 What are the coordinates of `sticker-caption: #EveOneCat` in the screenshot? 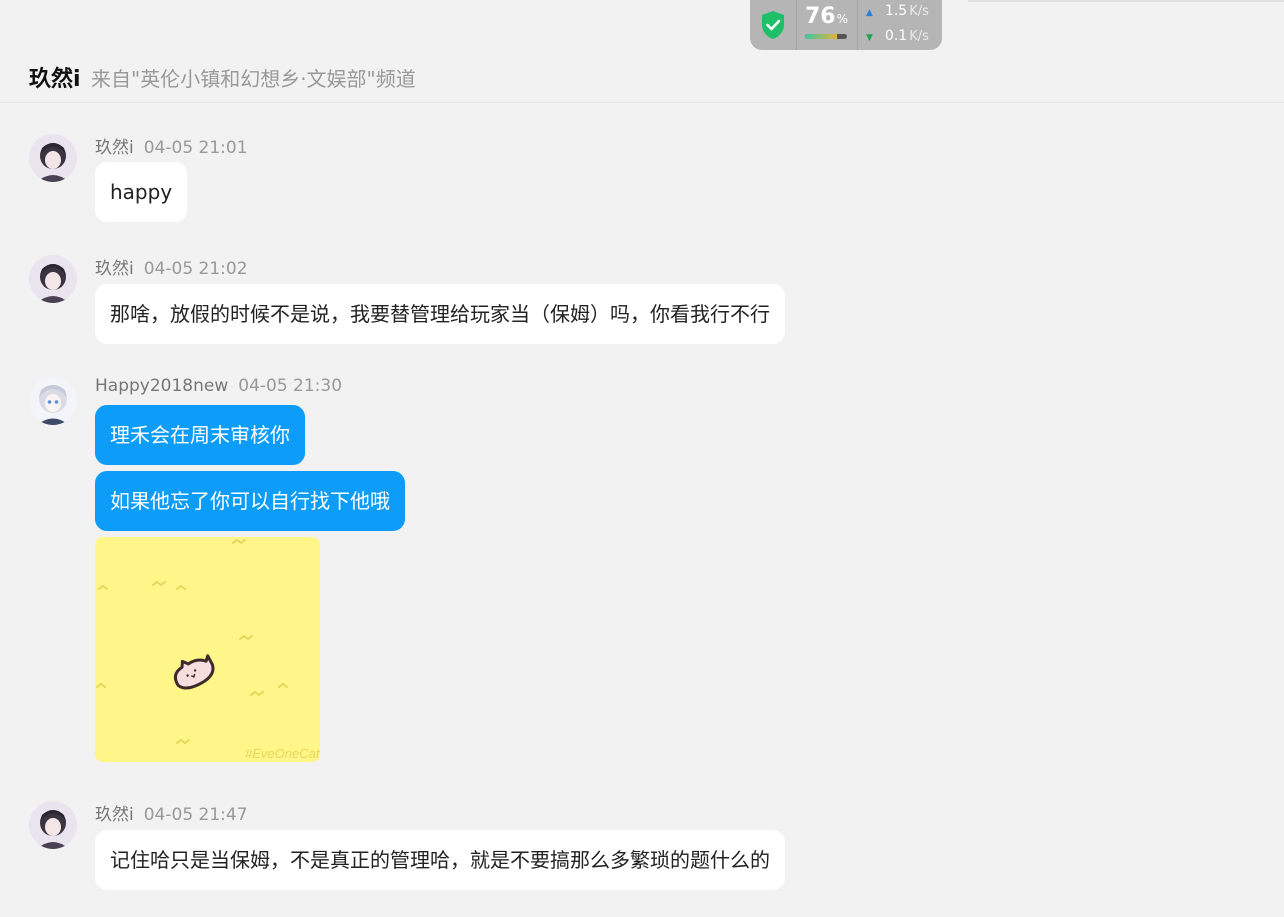 It's located at (282, 753).